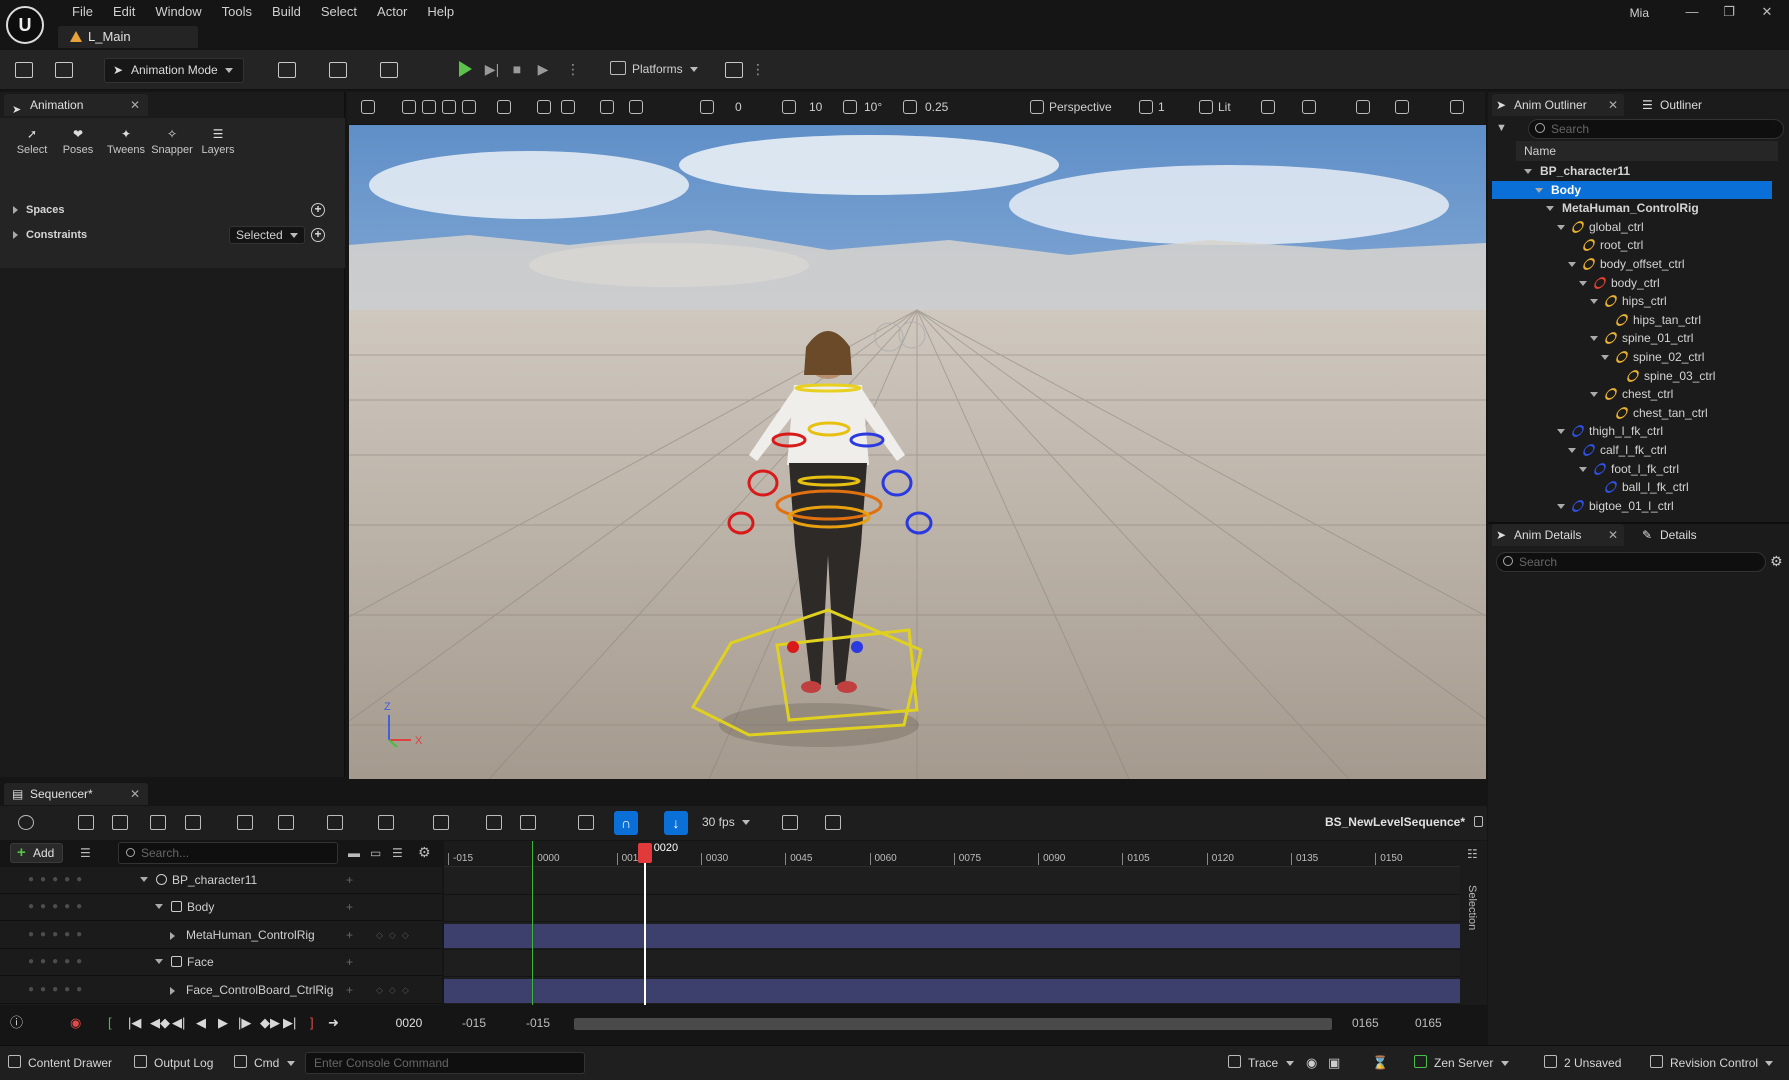 The image size is (1789, 1080). What do you see at coordinates (1632, 431) in the screenshot?
I see `outliner-row: thigh_l_fk_ctrl` at bounding box center [1632, 431].